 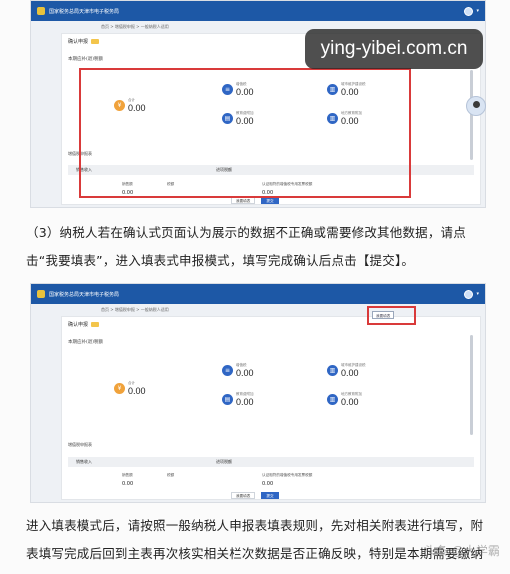 What do you see at coordinates (394, 49) in the screenshot?
I see `watermark-banner: ying-yibei.com.cn` at bounding box center [394, 49].